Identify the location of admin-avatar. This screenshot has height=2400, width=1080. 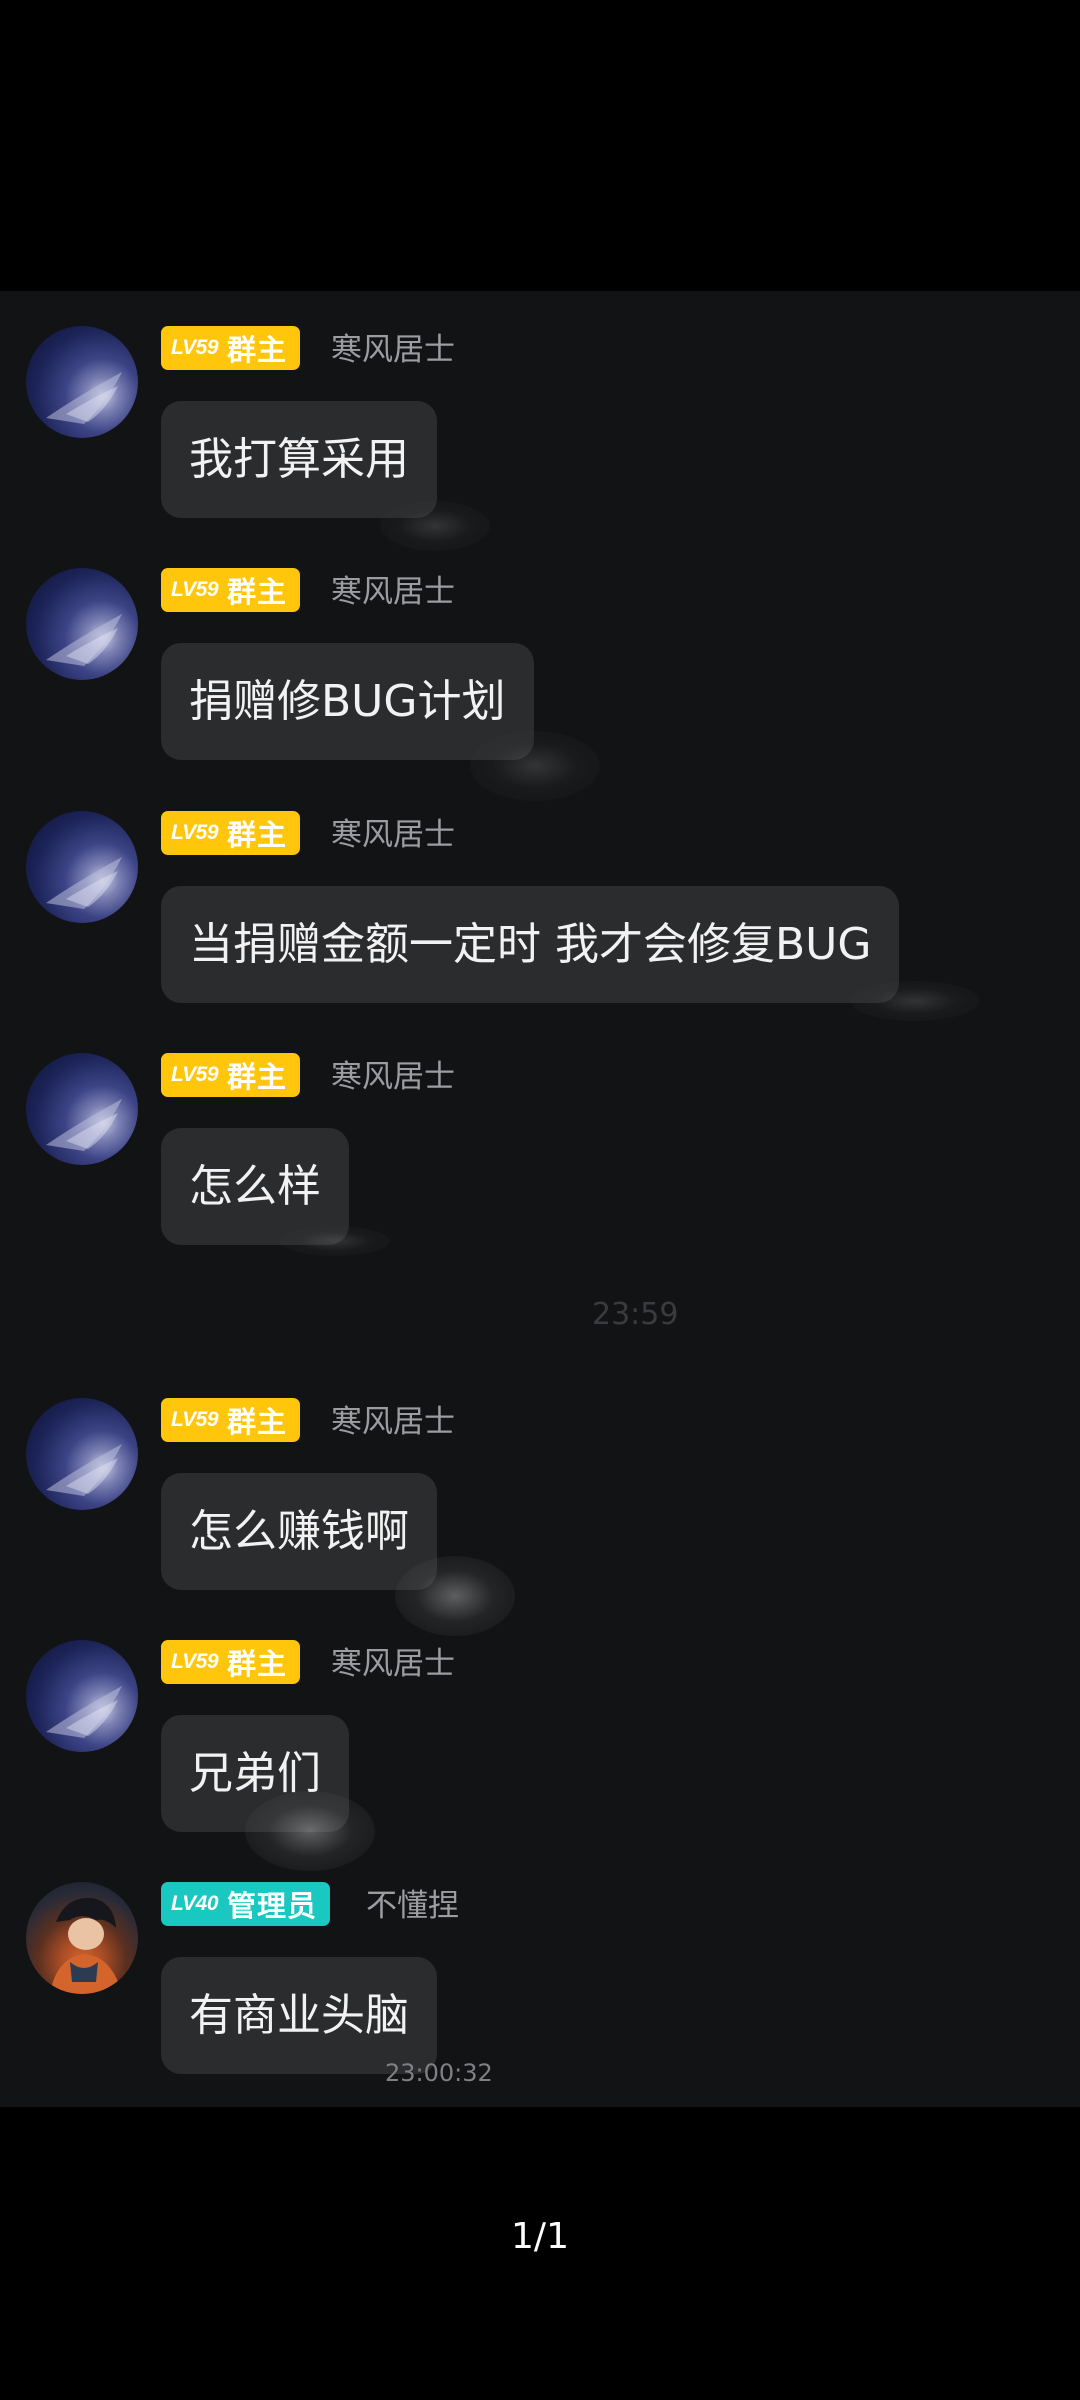
(82, 1938).